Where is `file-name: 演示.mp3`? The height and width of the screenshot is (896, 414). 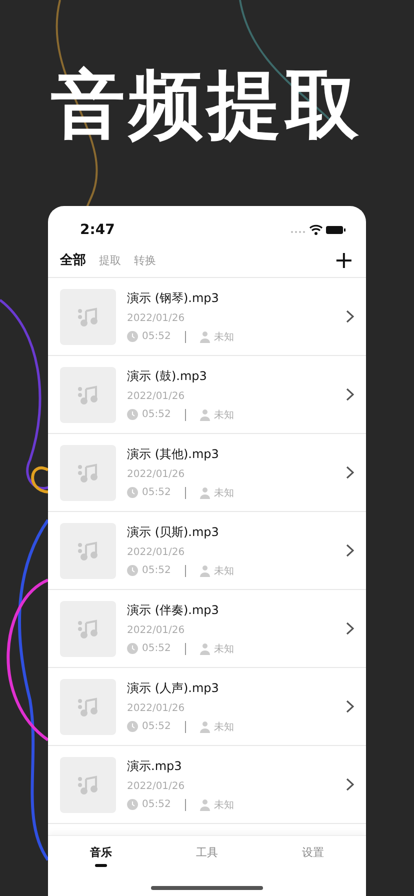
file-name: 演示.mp3 is located at coordinates (155, 766).